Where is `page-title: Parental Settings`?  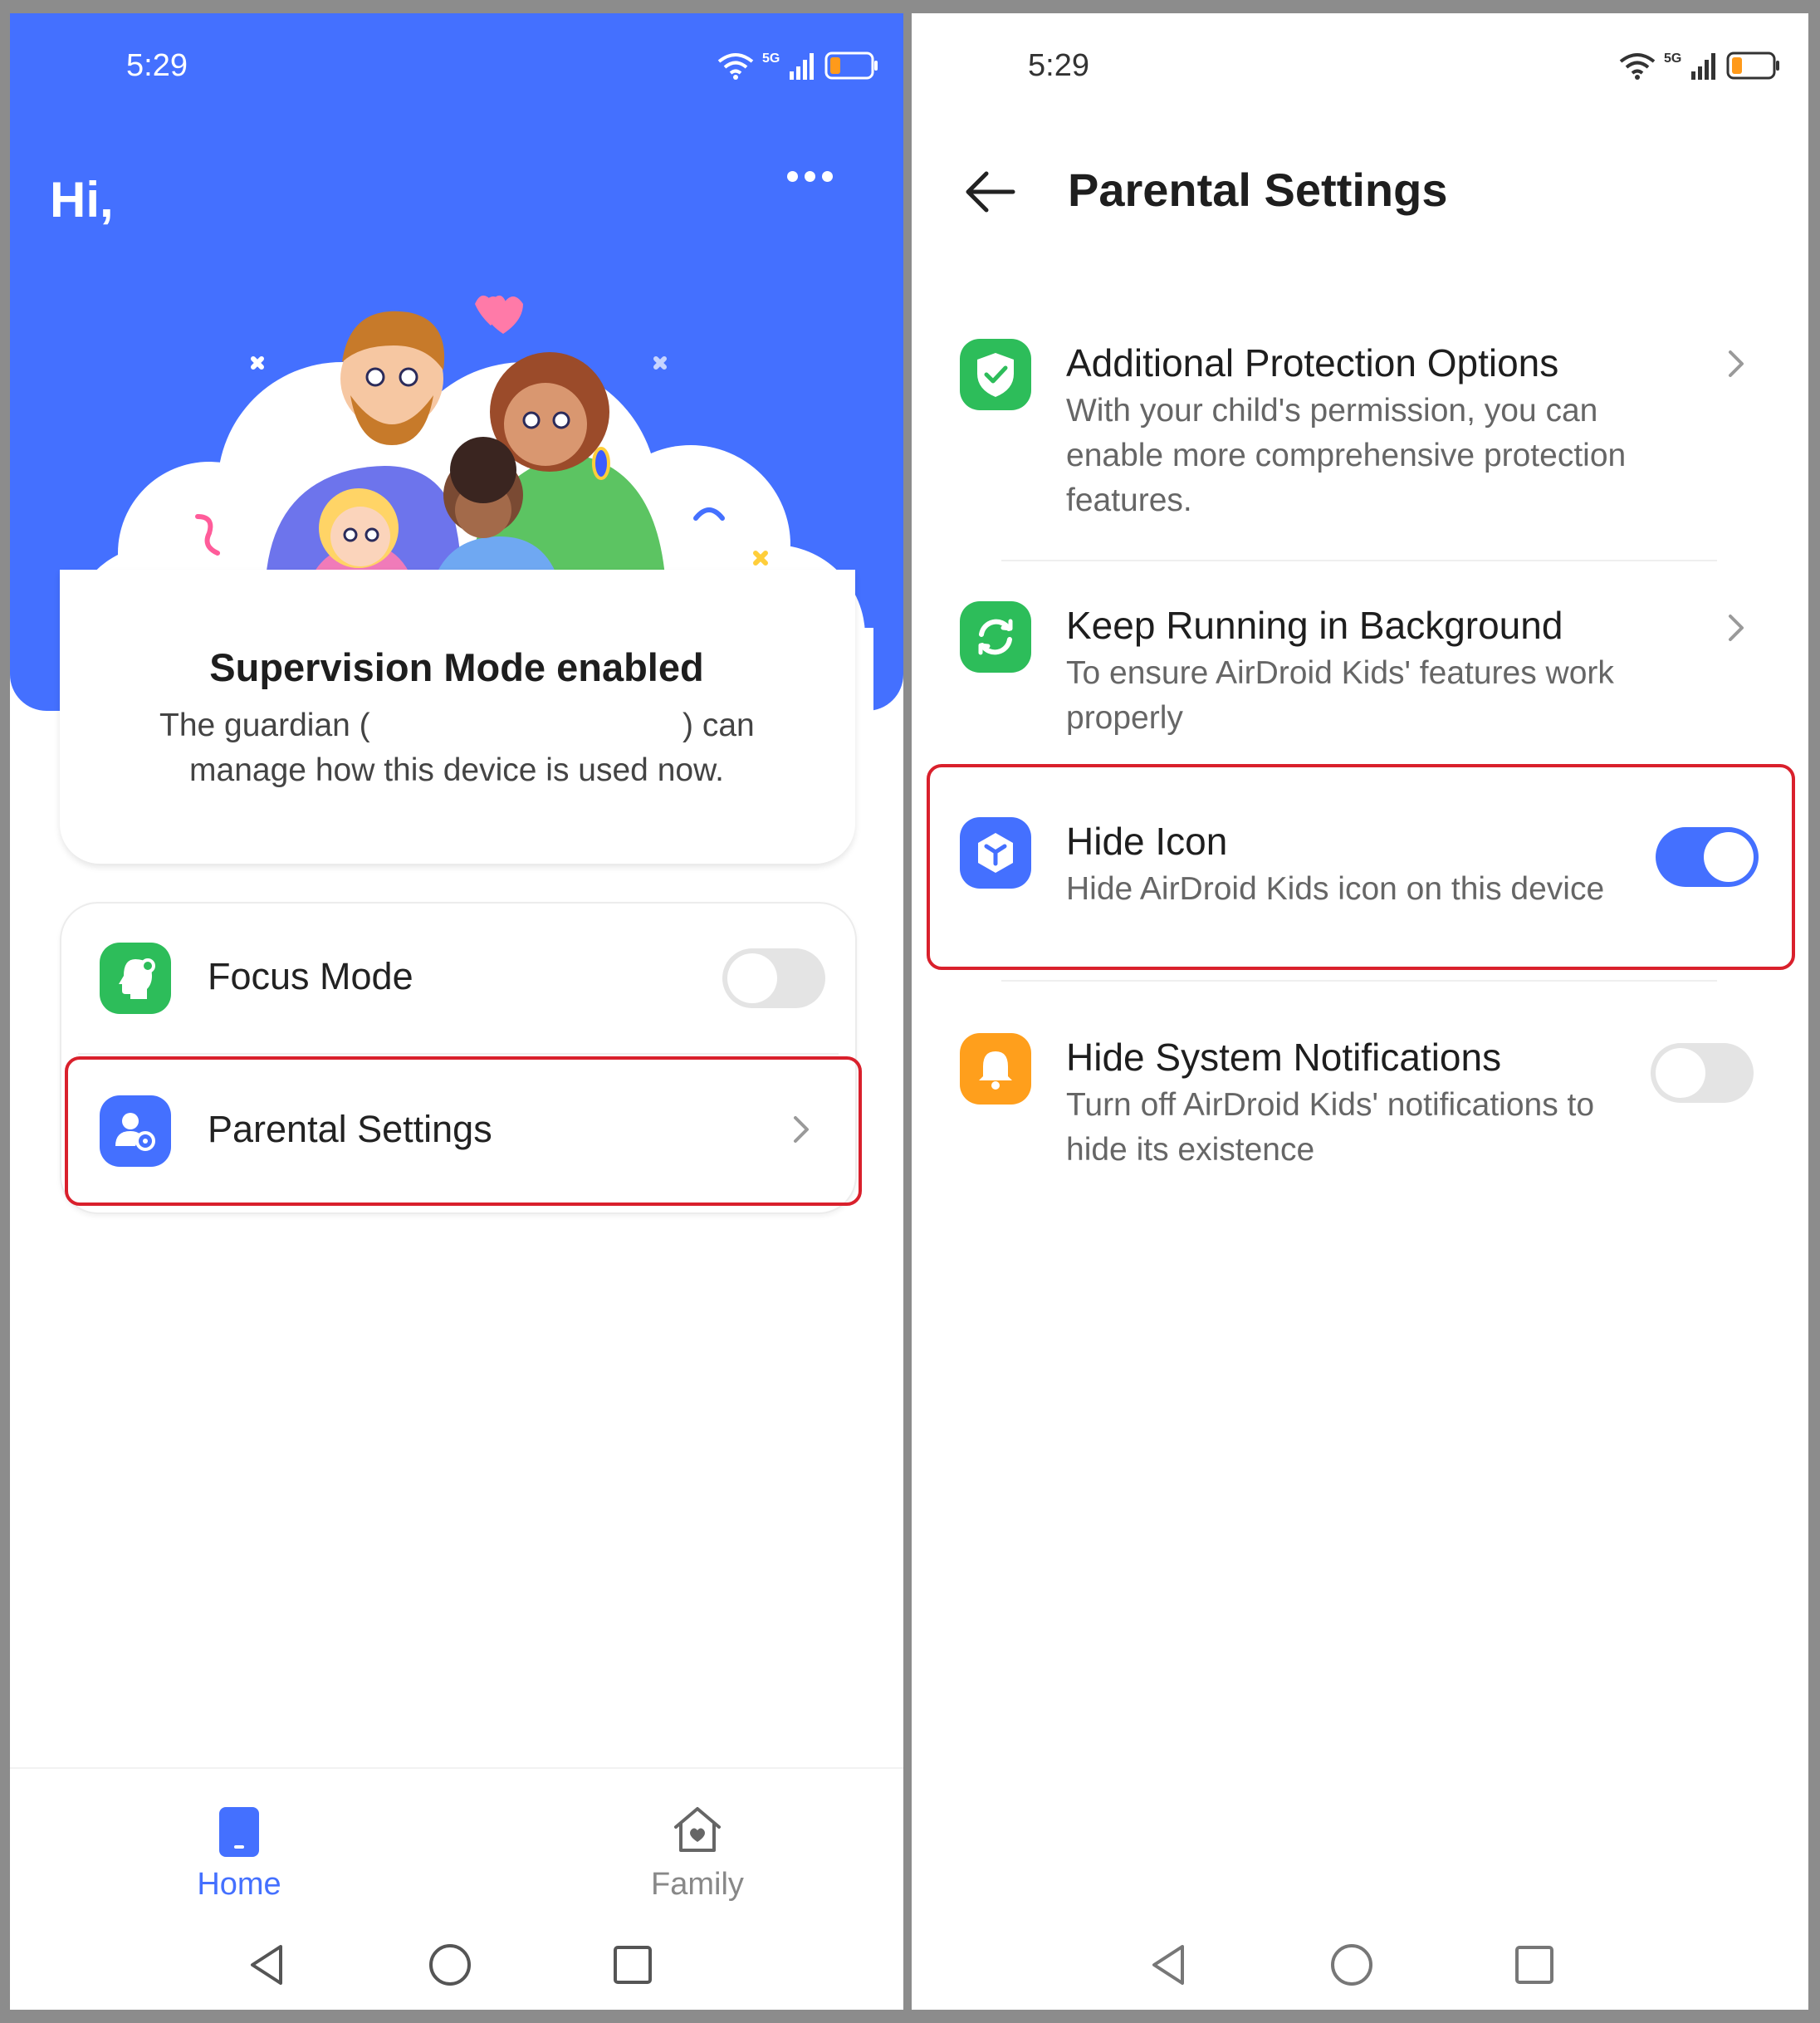
page-title: Parental Settings is located at coordinates (1258, 190).